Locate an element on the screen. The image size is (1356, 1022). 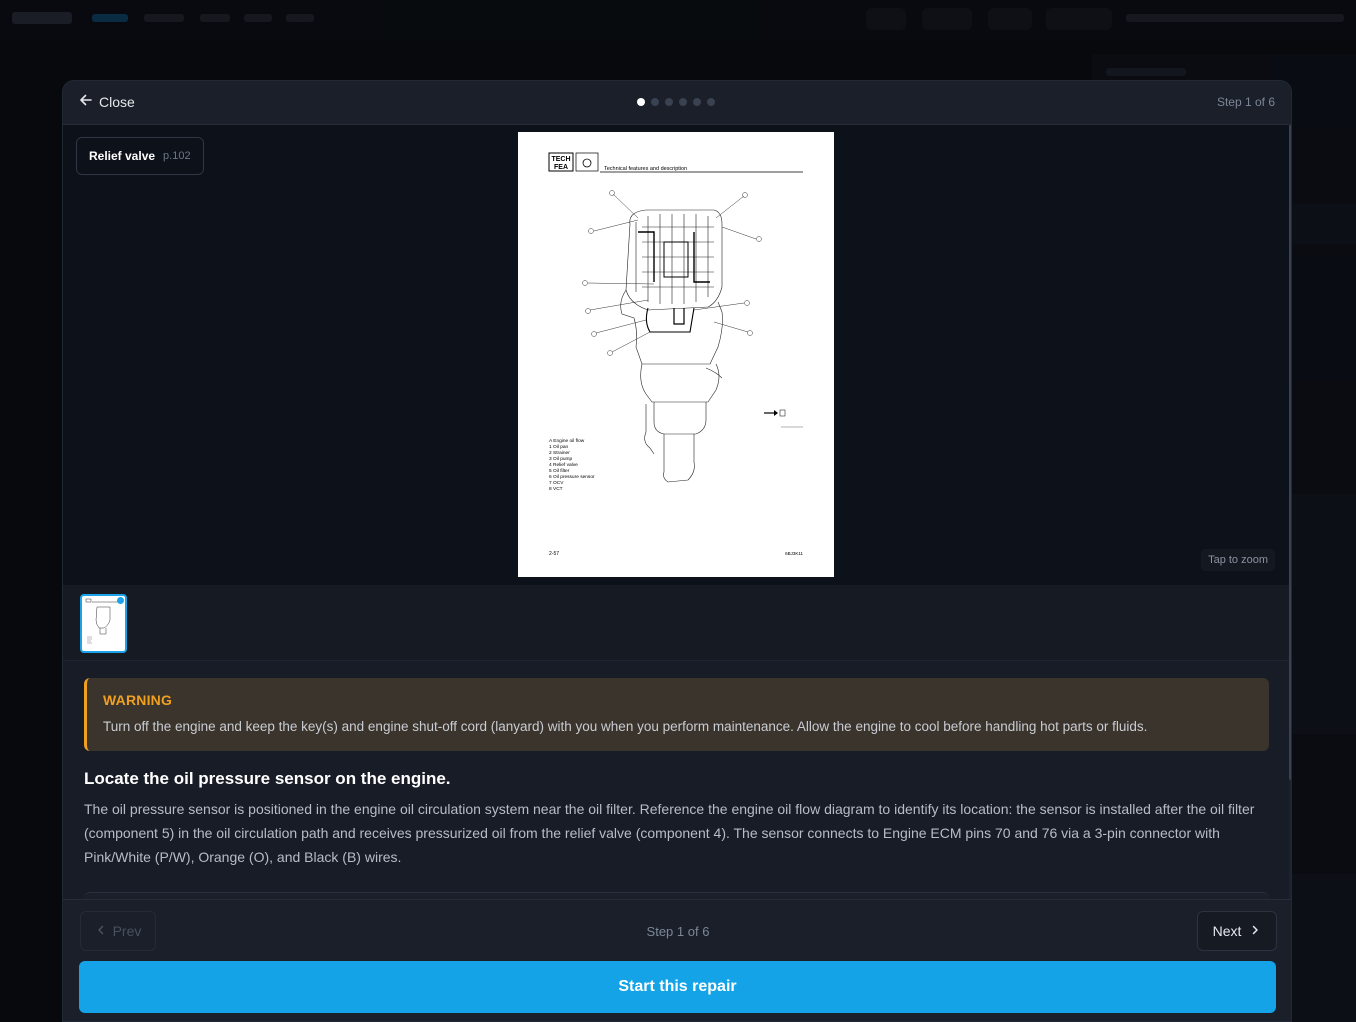
modal-scrollbar is located at coordinates (1290, 573).